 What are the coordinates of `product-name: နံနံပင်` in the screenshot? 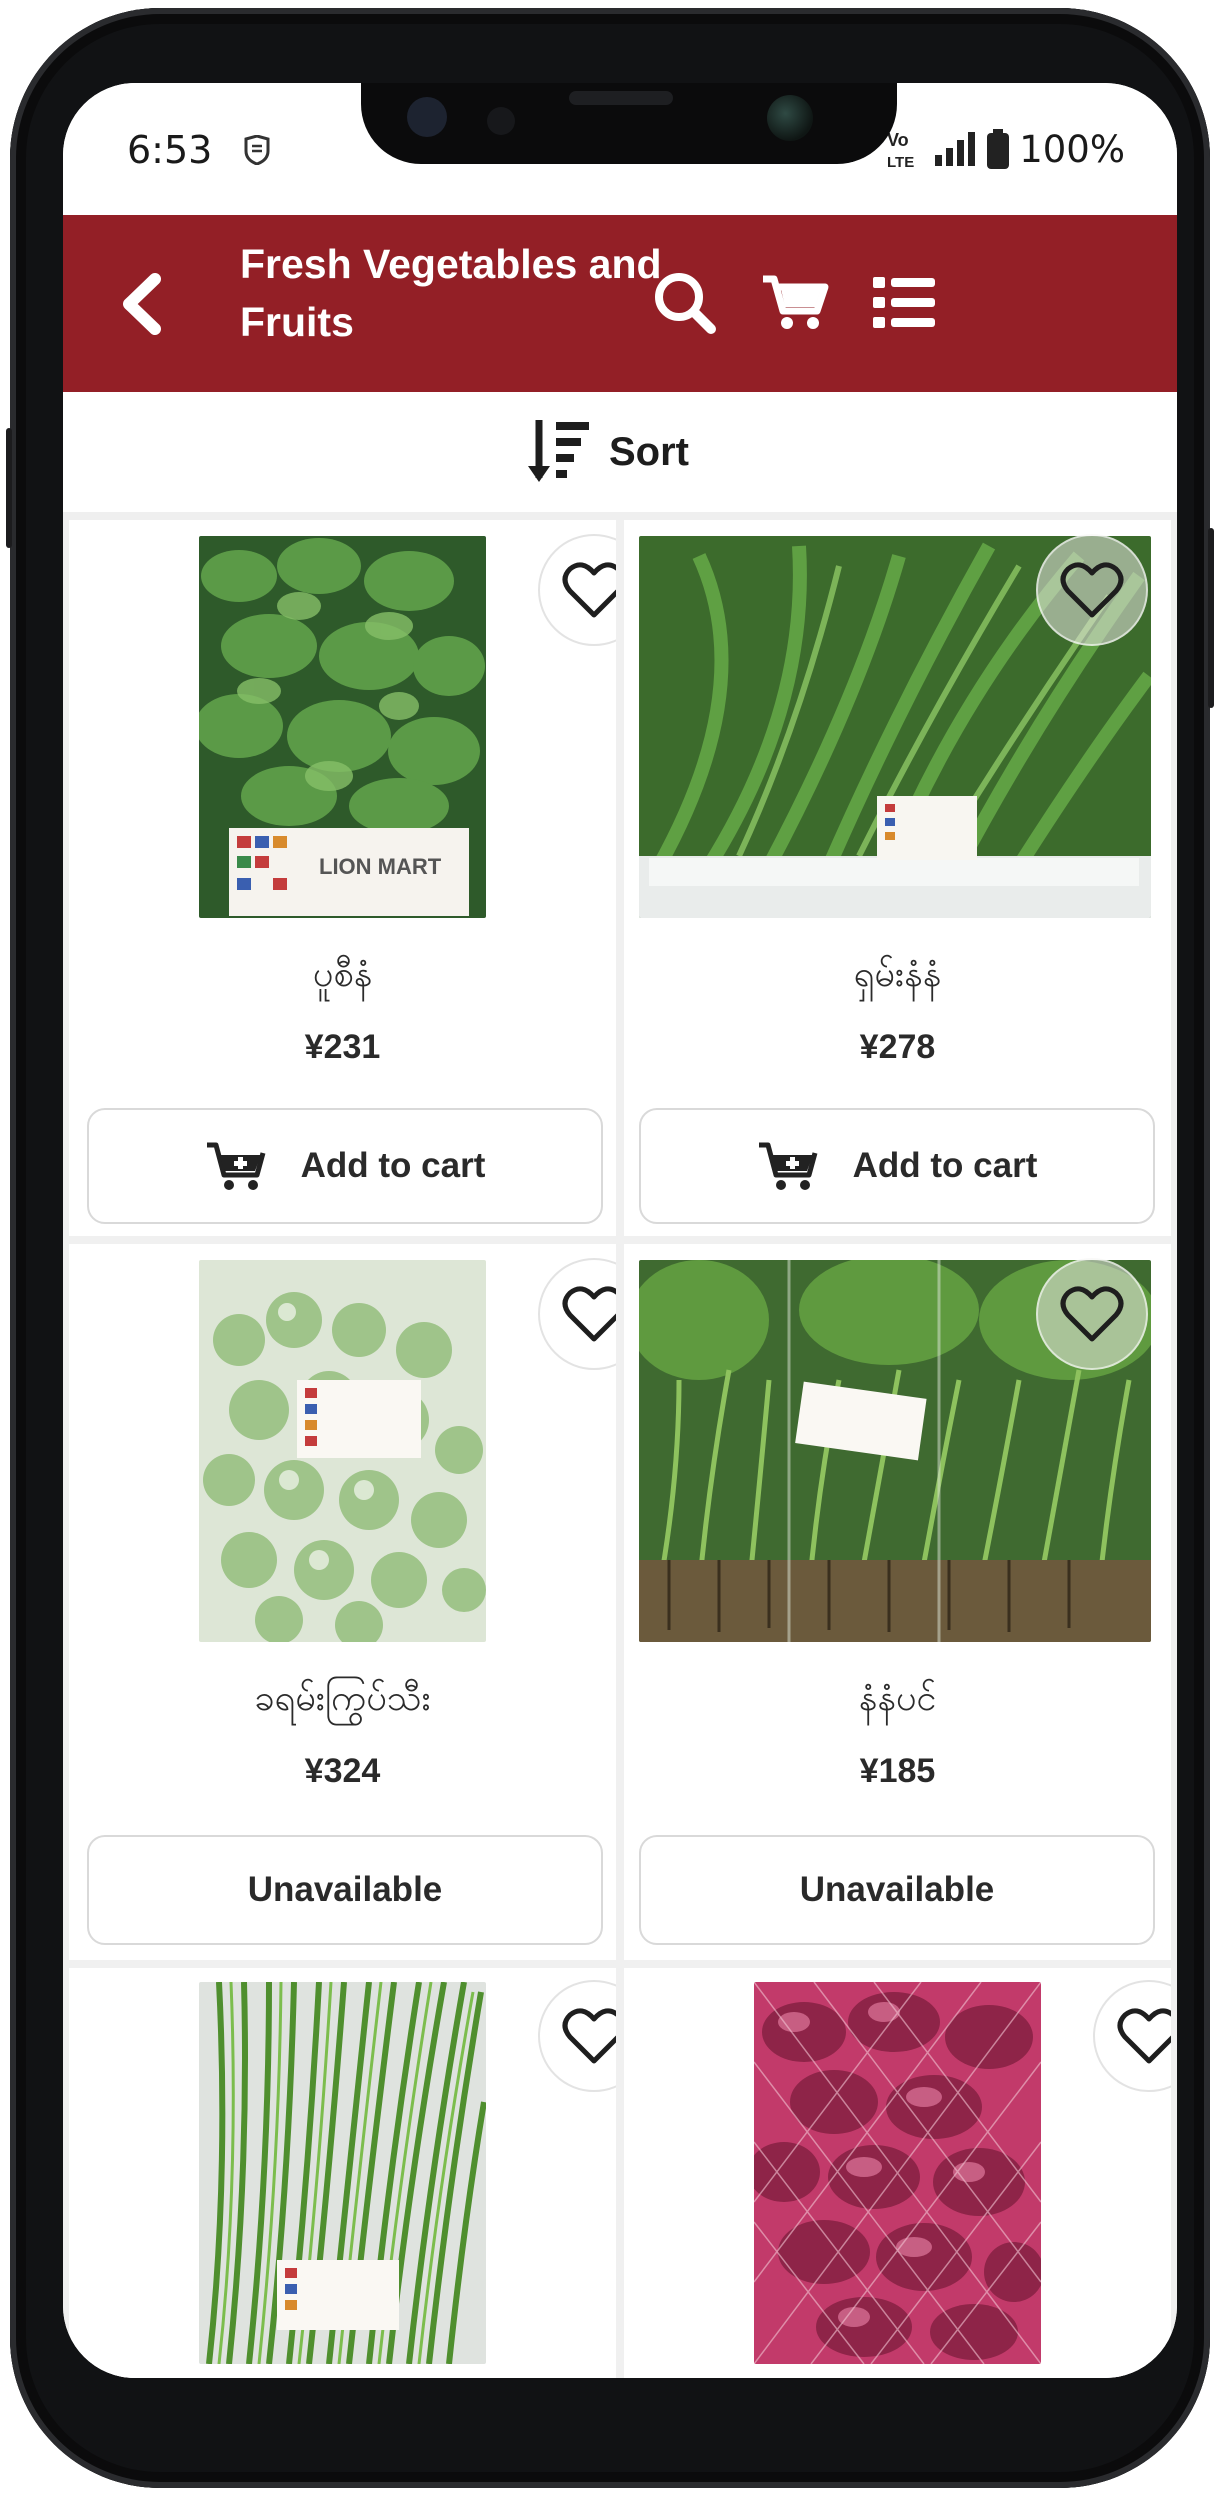 It's located at (897, 1698).